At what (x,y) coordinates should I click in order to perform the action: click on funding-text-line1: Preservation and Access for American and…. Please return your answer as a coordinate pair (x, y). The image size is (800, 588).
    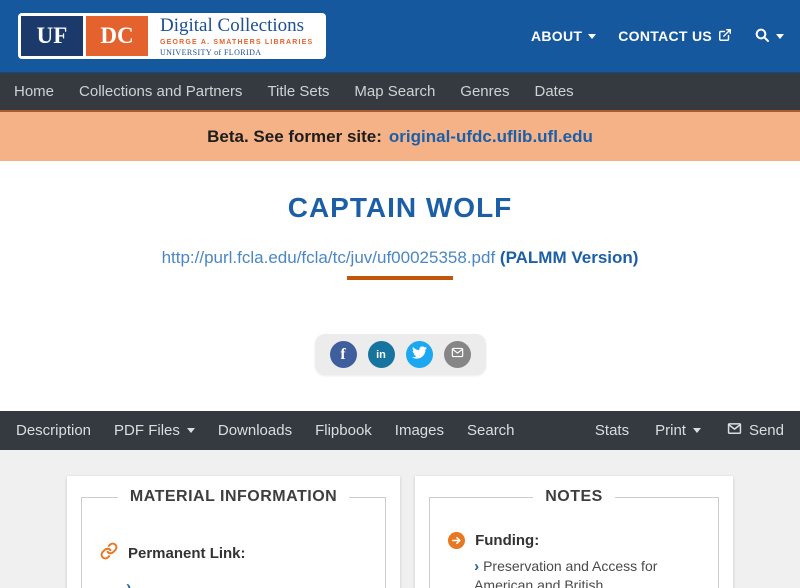
    Looking at the image, I should click on (566, 573).